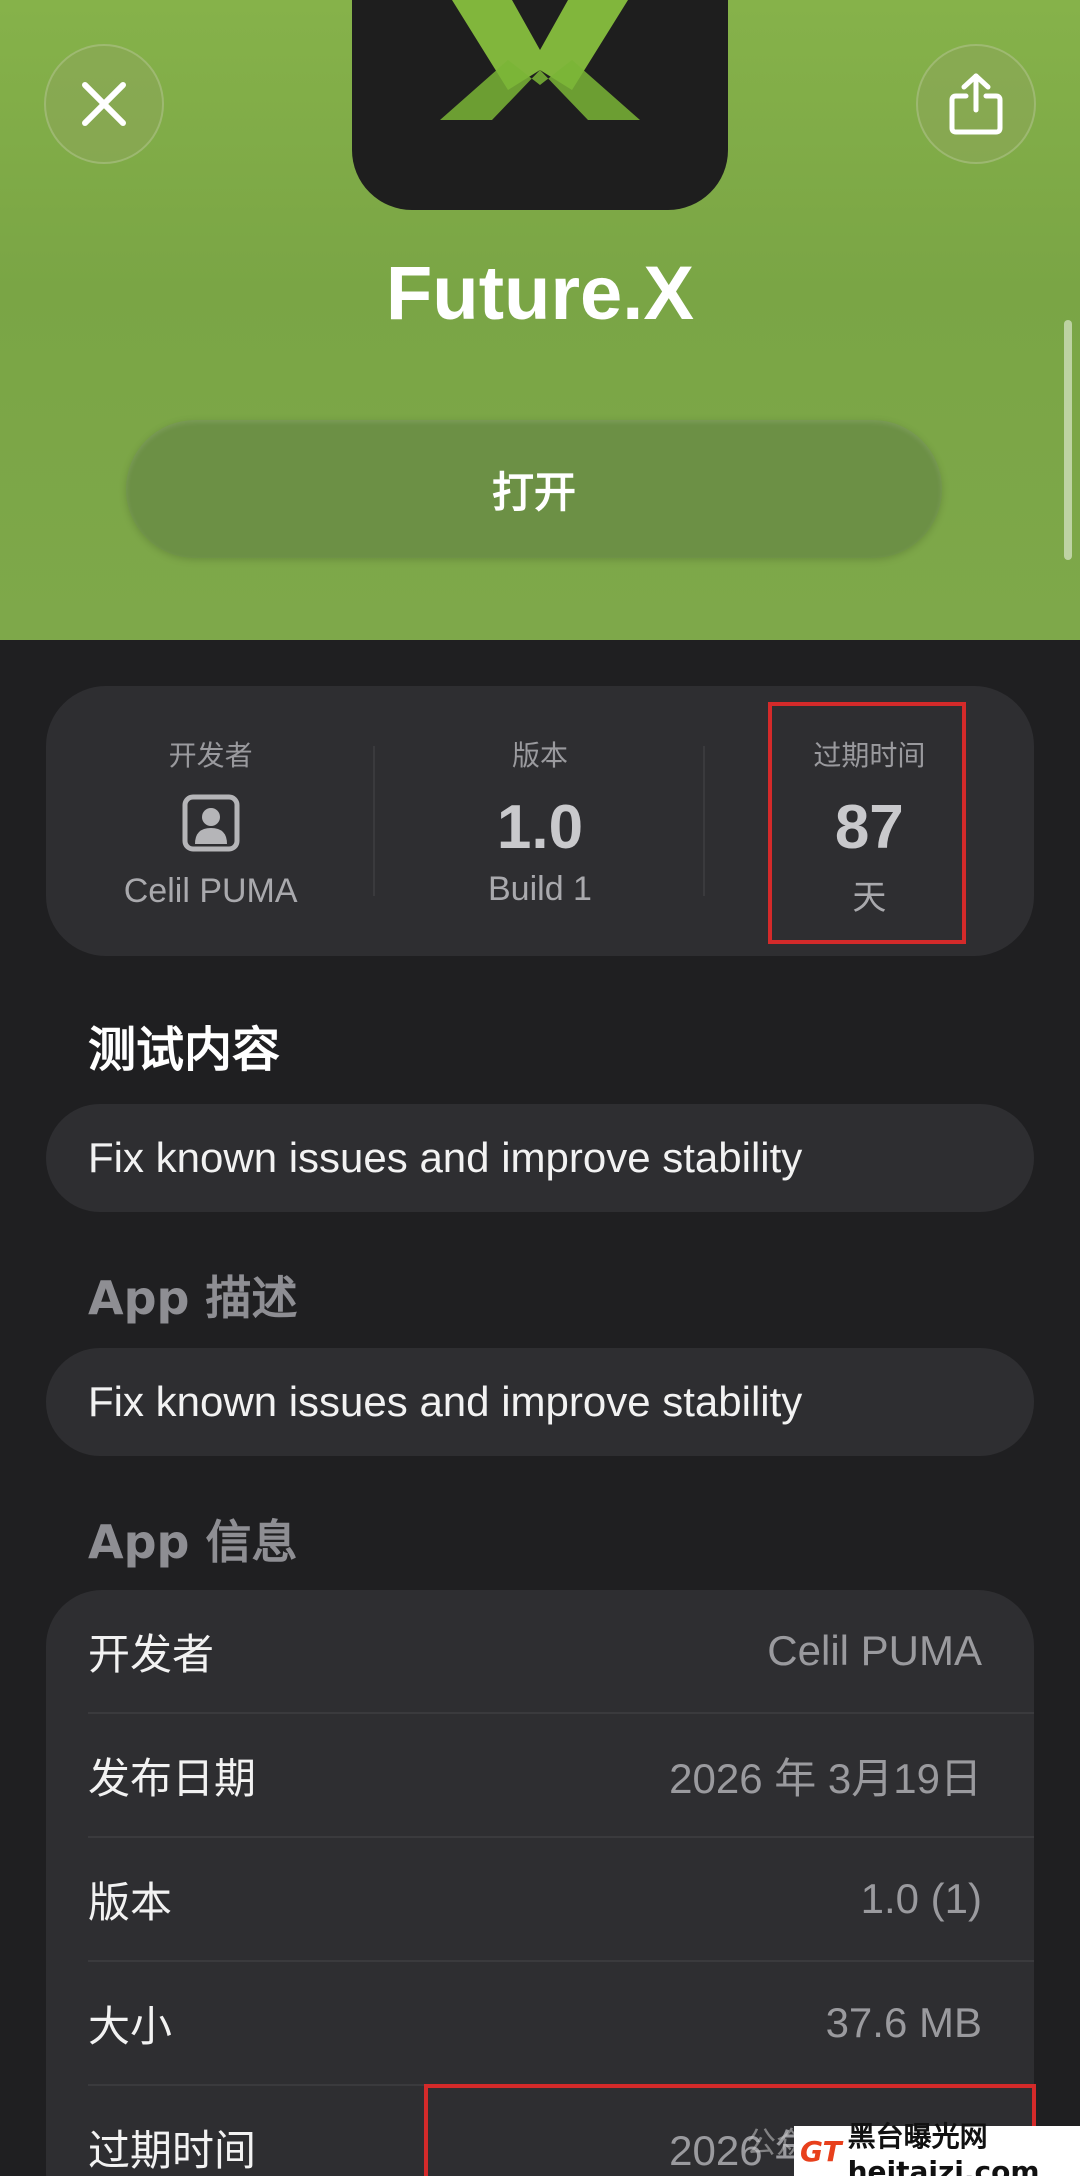 This screenshot has height=2176, width=1080. Describe the element at coordinates (874, 1650) in the screenshot. I see `info-row-value: Celil PUMA` at that location.